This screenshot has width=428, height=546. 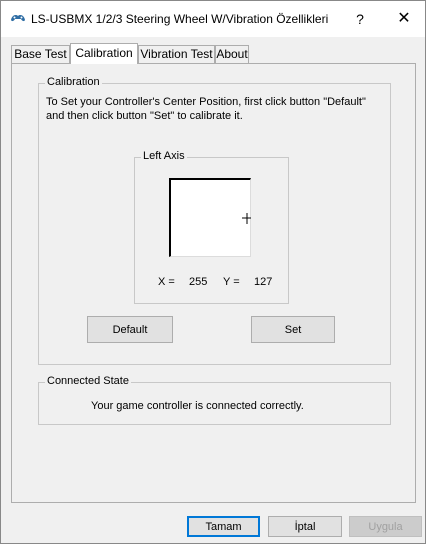 I want to click on crosshair-icon, so click(x=246, y=218).